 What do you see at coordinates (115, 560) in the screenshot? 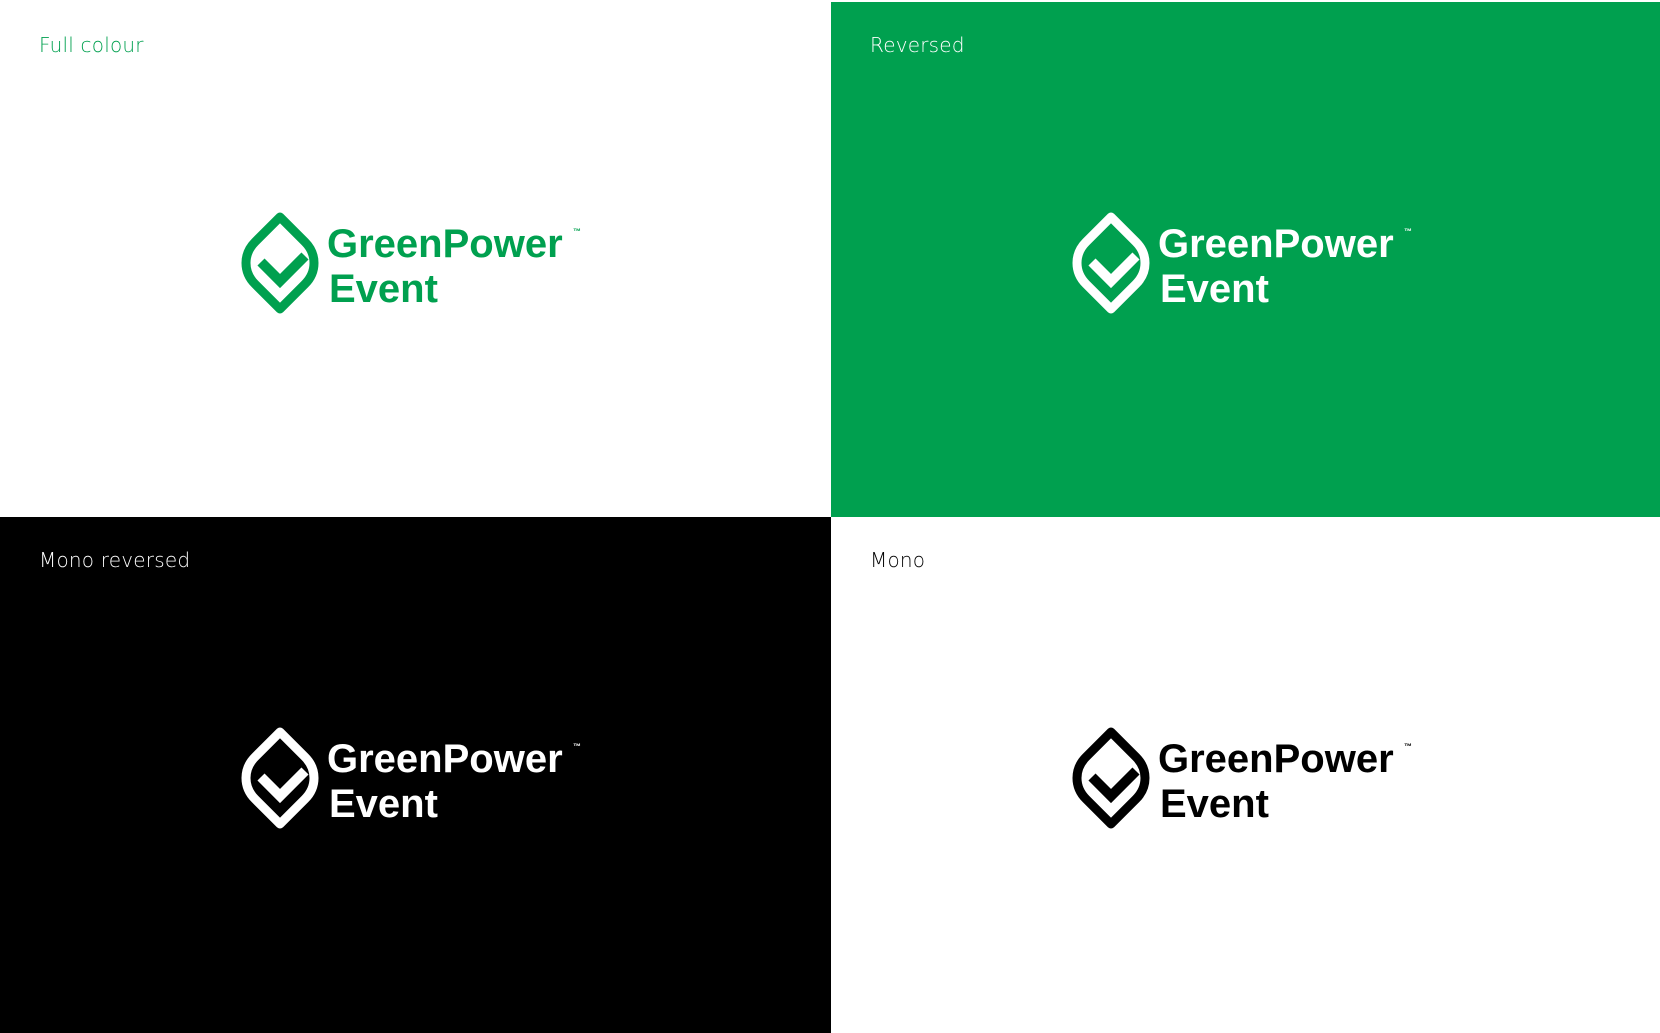
I see `panel-label: Mono reversed` at bounding box center [115, 560].